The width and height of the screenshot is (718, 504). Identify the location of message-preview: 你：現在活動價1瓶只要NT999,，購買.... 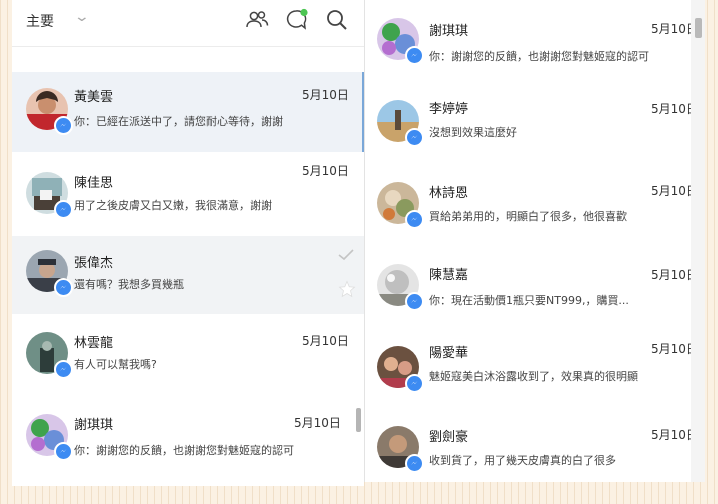
(529, 300).